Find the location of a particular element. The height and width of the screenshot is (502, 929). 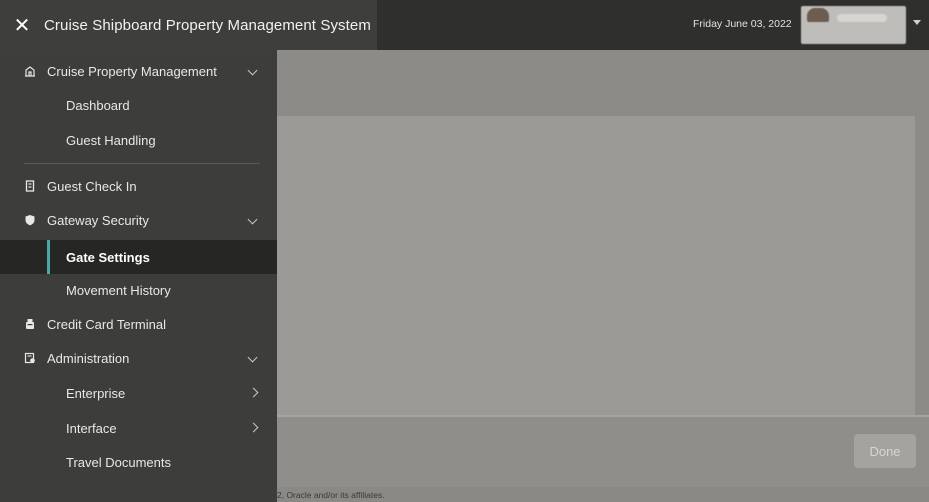

sidebar-item-gate-settings: Gate Settings is located at coordinates (138, 257).